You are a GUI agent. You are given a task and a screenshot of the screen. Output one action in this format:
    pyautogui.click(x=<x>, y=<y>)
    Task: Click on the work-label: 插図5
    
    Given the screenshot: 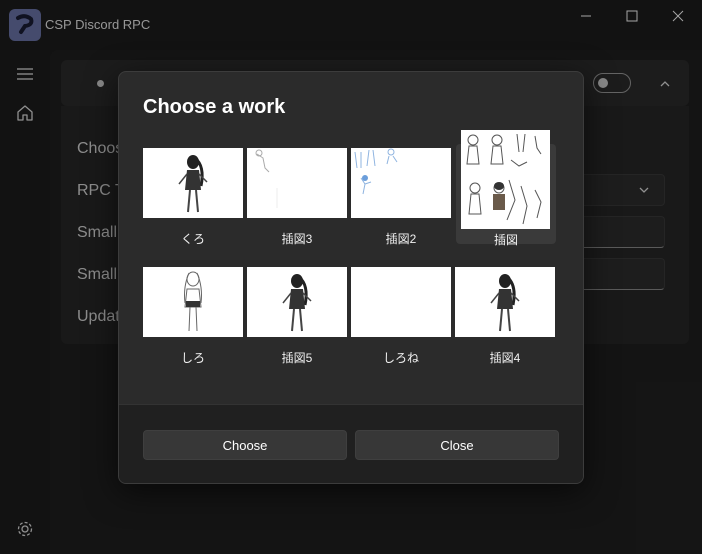 What is the action you would take?
    pyautogui.click(x=297, y=358)
    